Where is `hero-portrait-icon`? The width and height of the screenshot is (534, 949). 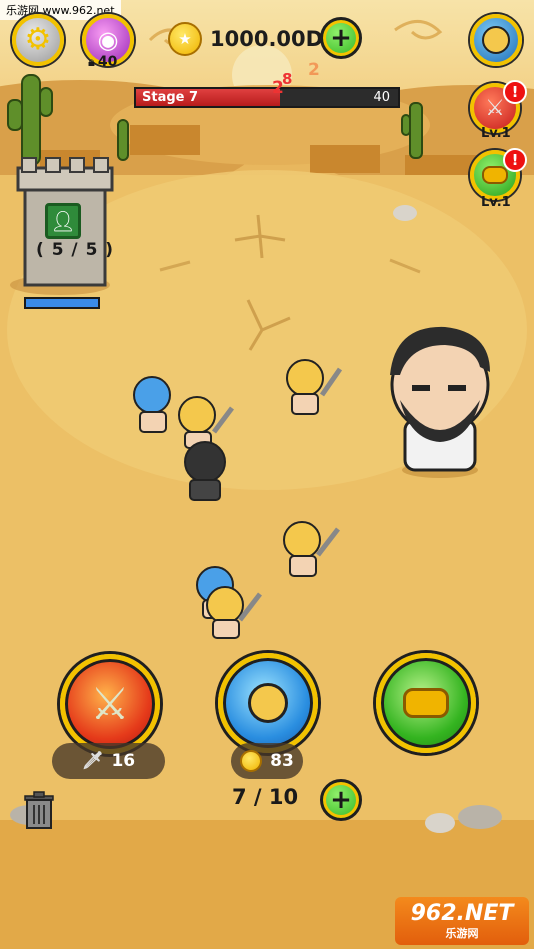 hero-portrait-icon is located at coordinates (496, 40).